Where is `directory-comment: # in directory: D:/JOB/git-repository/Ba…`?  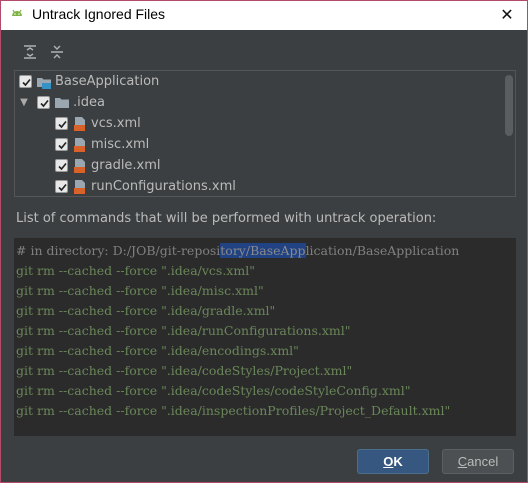
directory-comment: # in directory: D:/JOB/git-repository/Ba… is located at coordinates (237, 251).